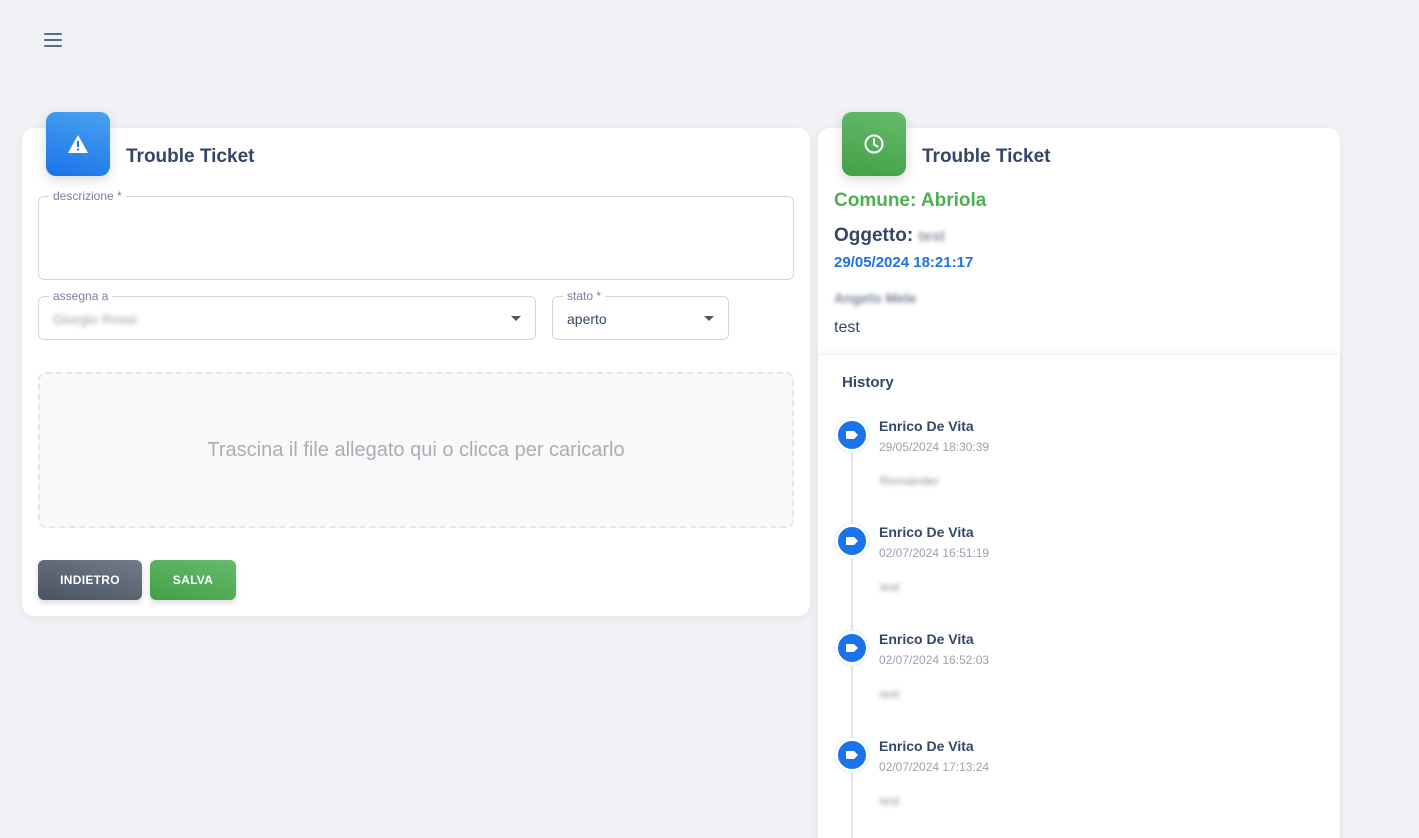 Image resolution: width=1419 pixels, height=838 pixels. What do you see at coordinates (640, 314) in the screenshot?
I see `stato-select: stato * aperto` at bounding box center [640, 314].